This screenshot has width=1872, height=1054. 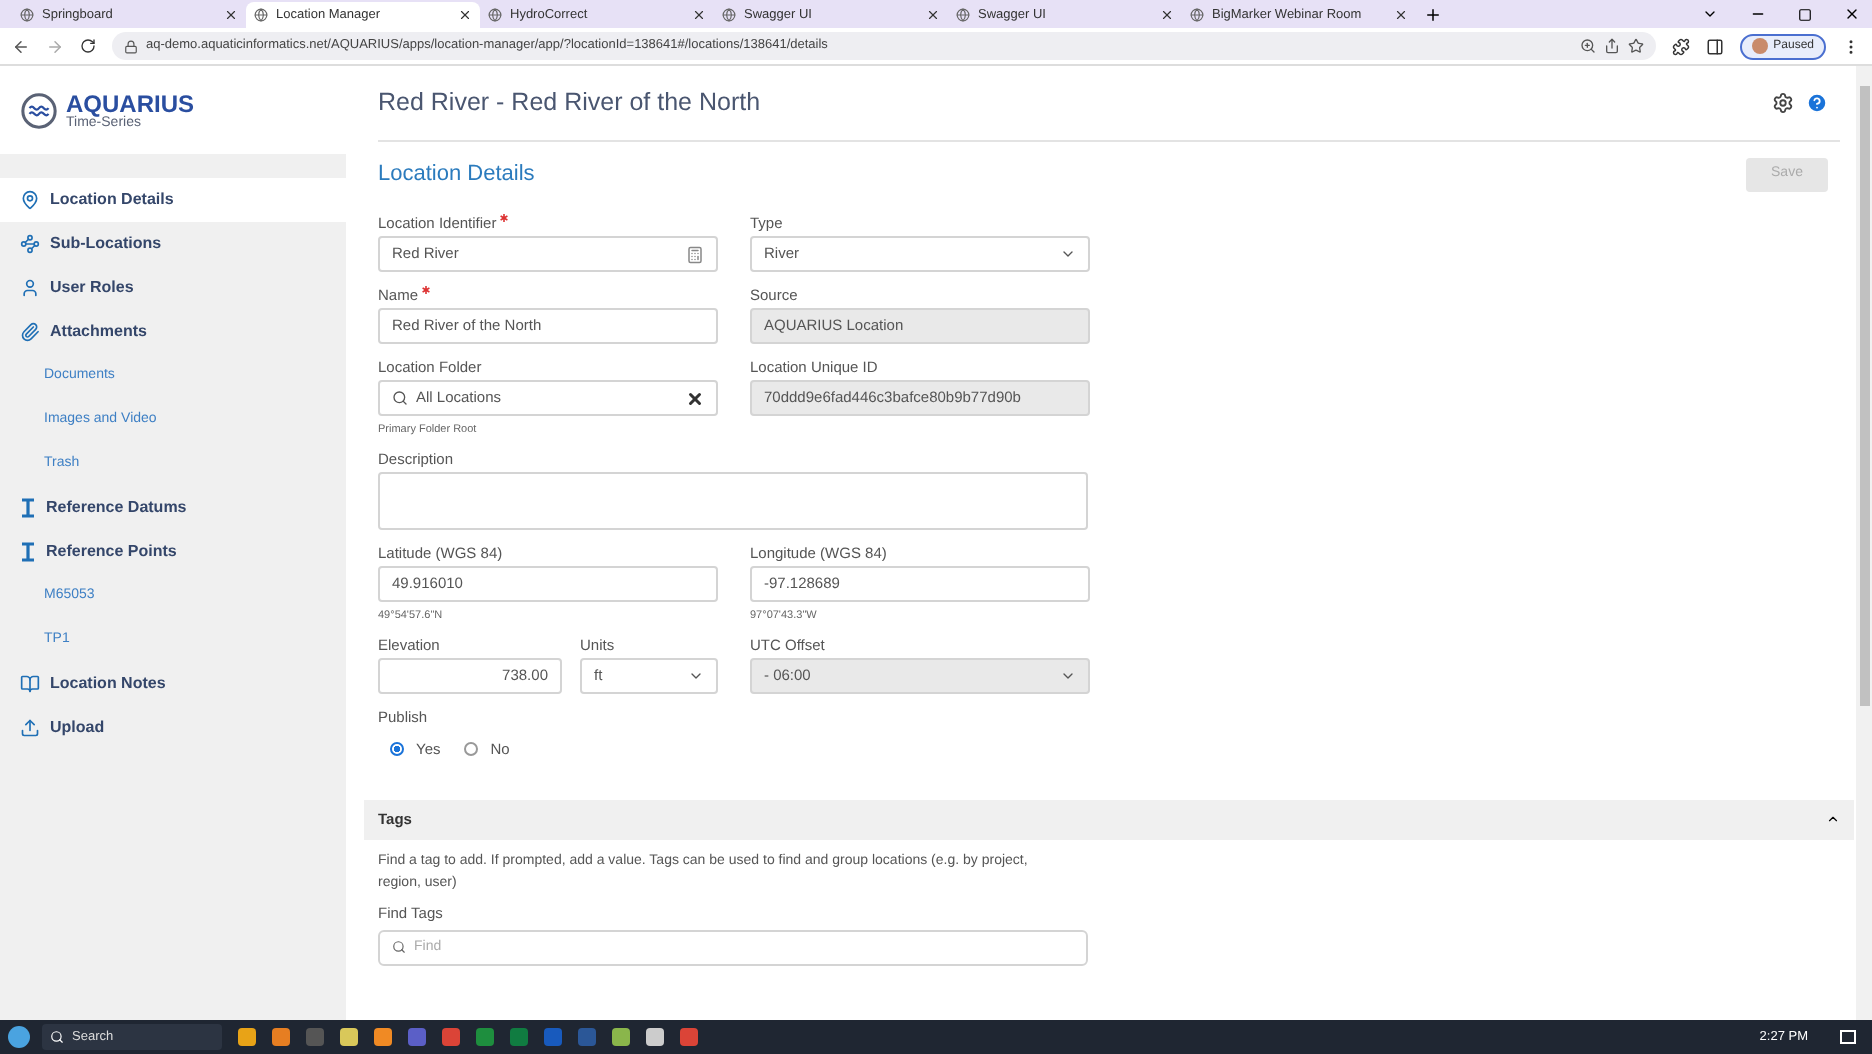 What do you see at coordinates (131, 46) in the screenshot?
I see `lock-icon` at bounding box center [131, 46].